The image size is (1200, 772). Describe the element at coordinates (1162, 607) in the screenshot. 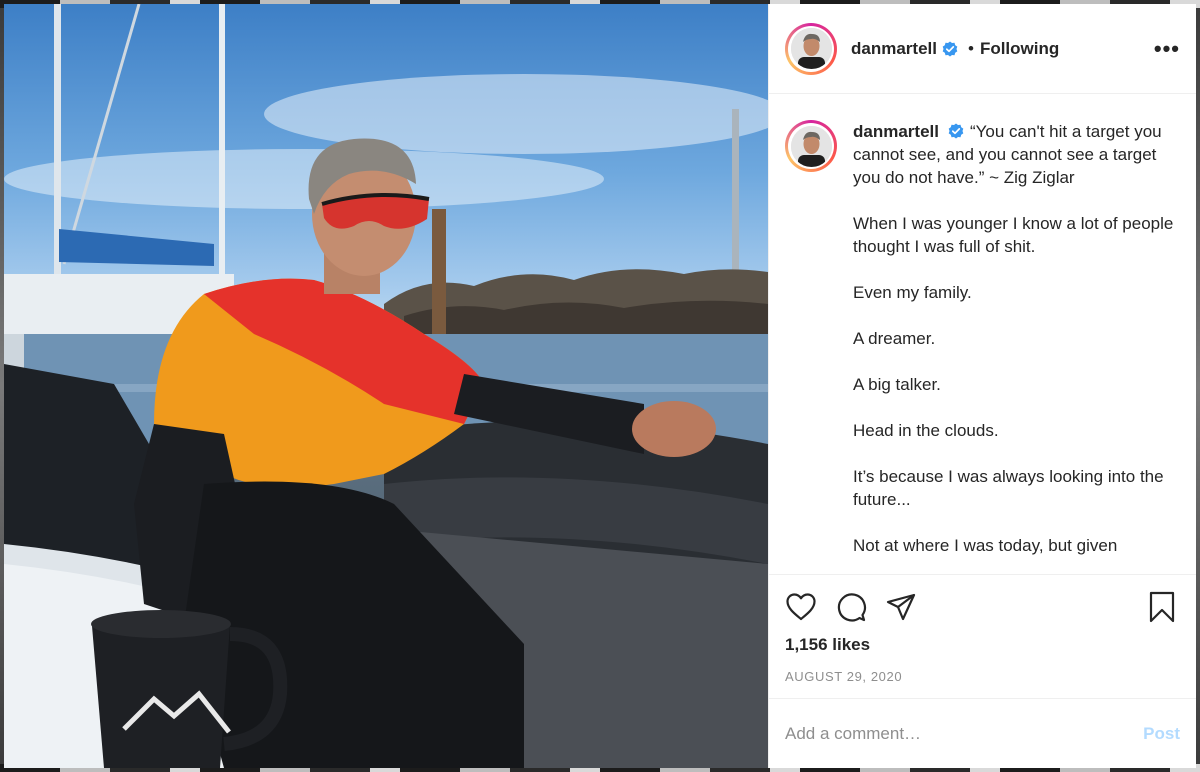

I see `bookmark-icon` at that location.